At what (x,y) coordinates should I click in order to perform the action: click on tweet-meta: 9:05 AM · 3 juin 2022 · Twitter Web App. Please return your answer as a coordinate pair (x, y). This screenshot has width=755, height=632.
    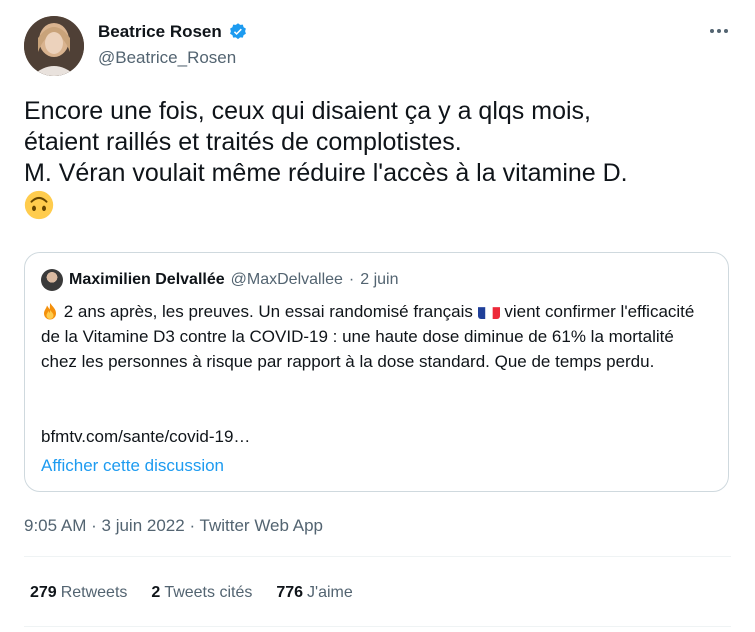
    Looking at the image, I should click on (173, 526).